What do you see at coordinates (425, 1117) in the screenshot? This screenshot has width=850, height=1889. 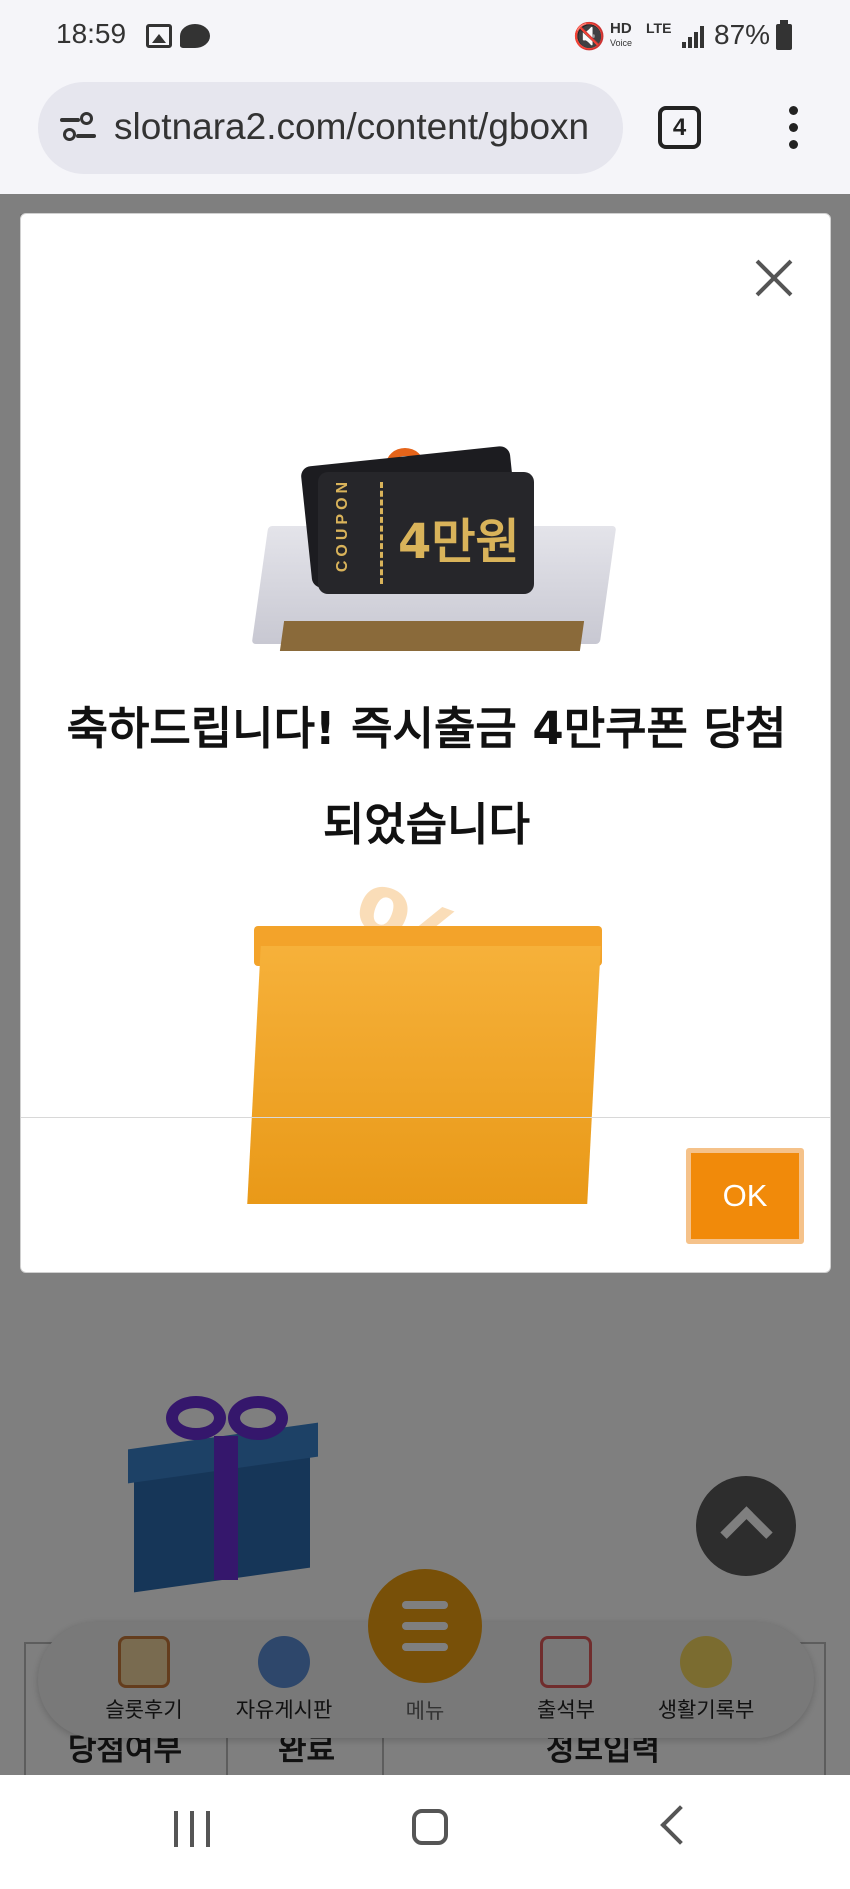 I see `modal-divider` at bounding box center [425, 1117].